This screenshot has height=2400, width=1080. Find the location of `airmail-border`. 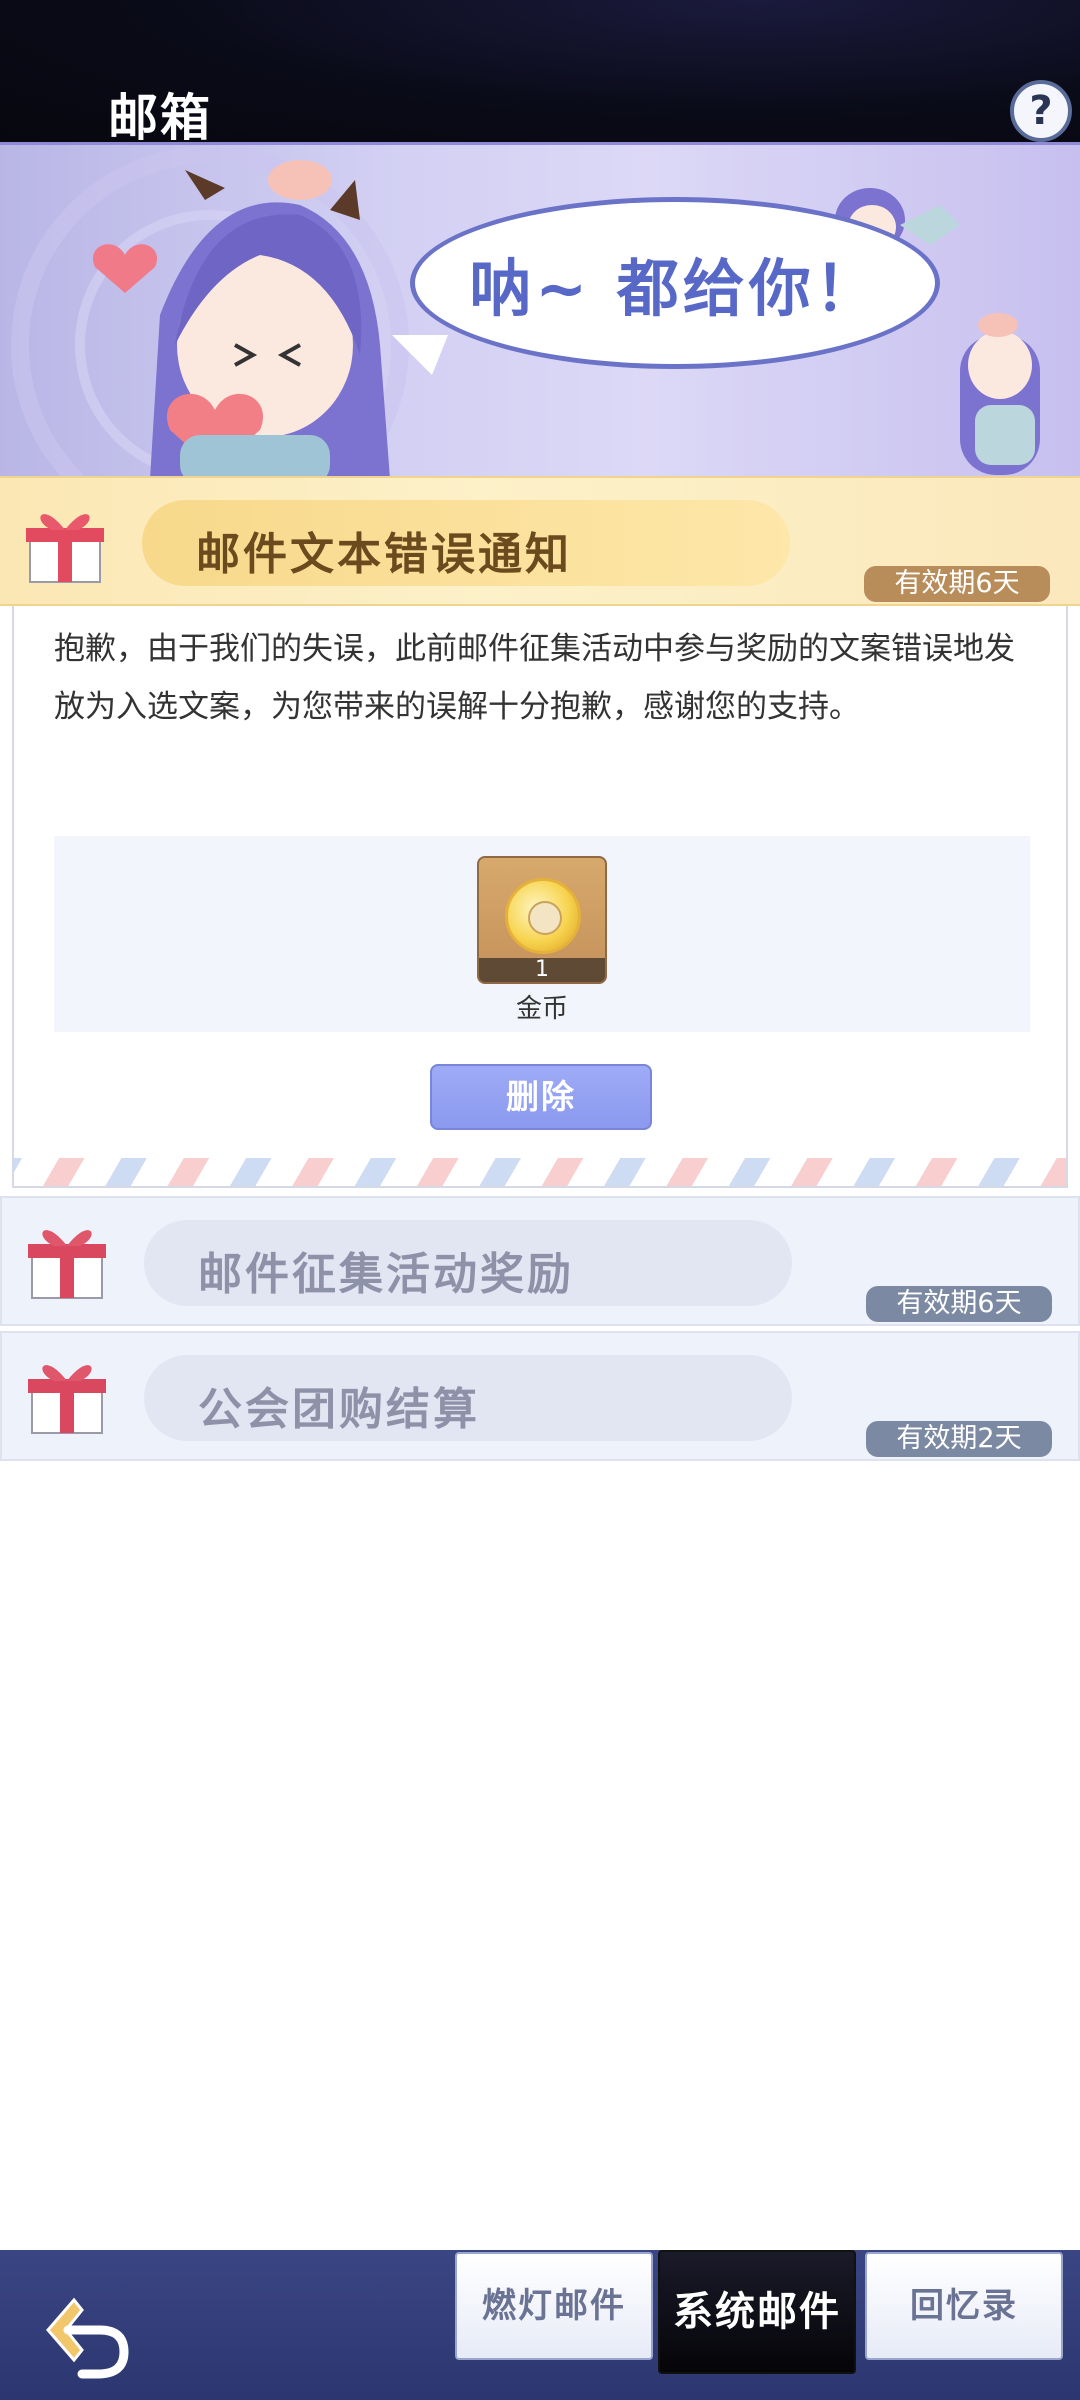

airmail-border is located at coordinates (540, 1172).